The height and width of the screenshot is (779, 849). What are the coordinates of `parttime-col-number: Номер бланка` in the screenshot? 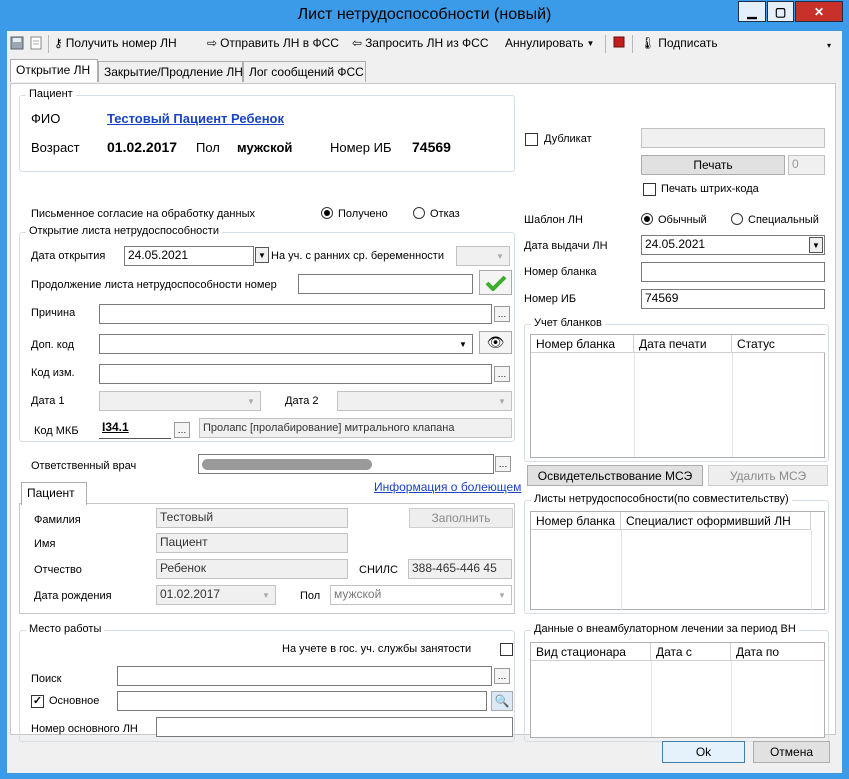 It's located at (576, 521).